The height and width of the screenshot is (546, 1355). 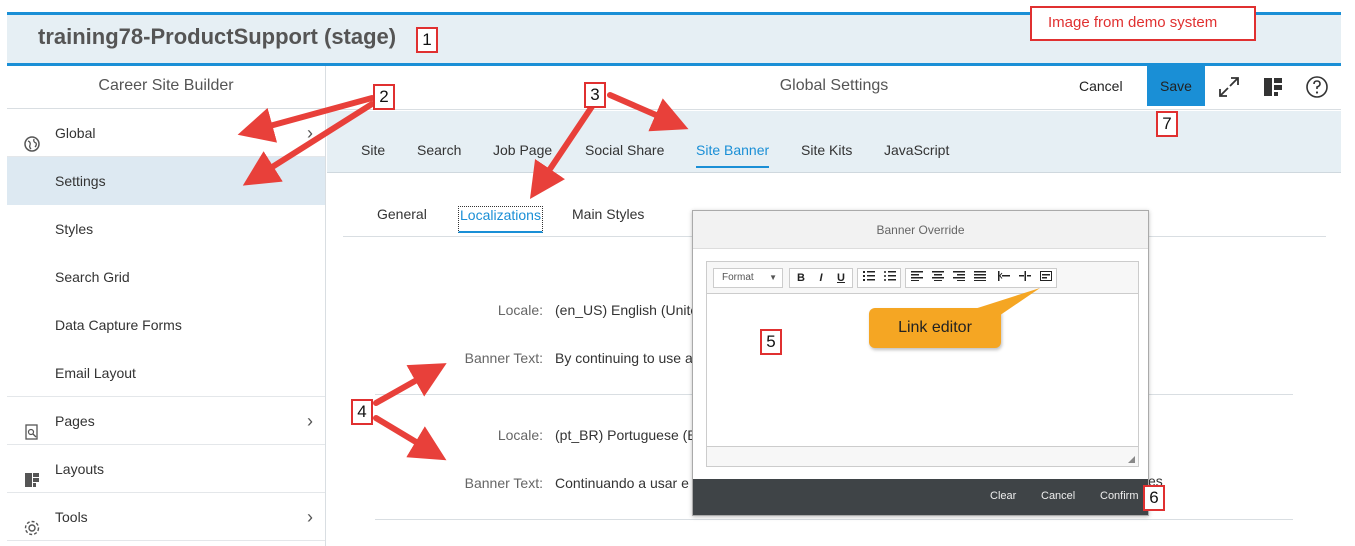 I want to click on text-style-group: B I U, so click(x=821, y=278).